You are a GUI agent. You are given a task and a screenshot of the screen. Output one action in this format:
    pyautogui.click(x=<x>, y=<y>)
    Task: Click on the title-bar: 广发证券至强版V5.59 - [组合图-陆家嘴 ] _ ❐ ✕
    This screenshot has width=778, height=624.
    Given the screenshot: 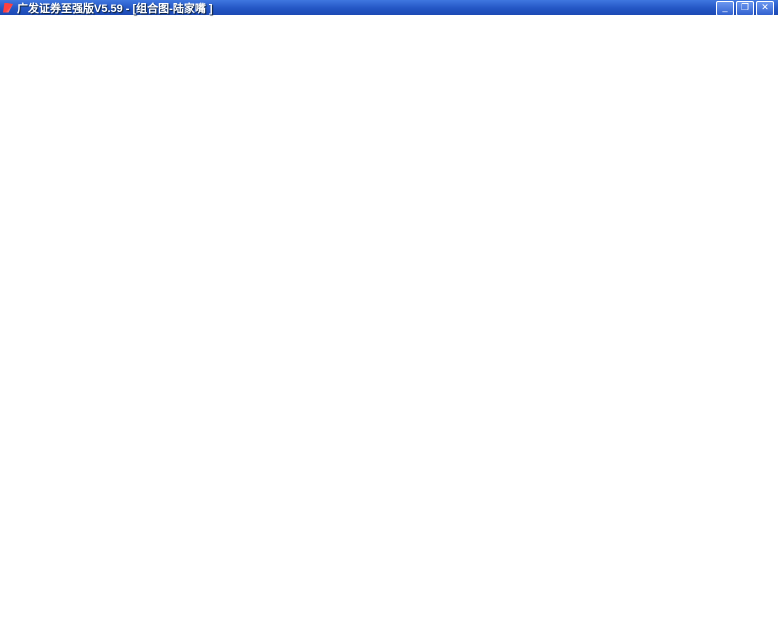 What is the action you would take?
    pyautogui.click(x=389, y=8)
    